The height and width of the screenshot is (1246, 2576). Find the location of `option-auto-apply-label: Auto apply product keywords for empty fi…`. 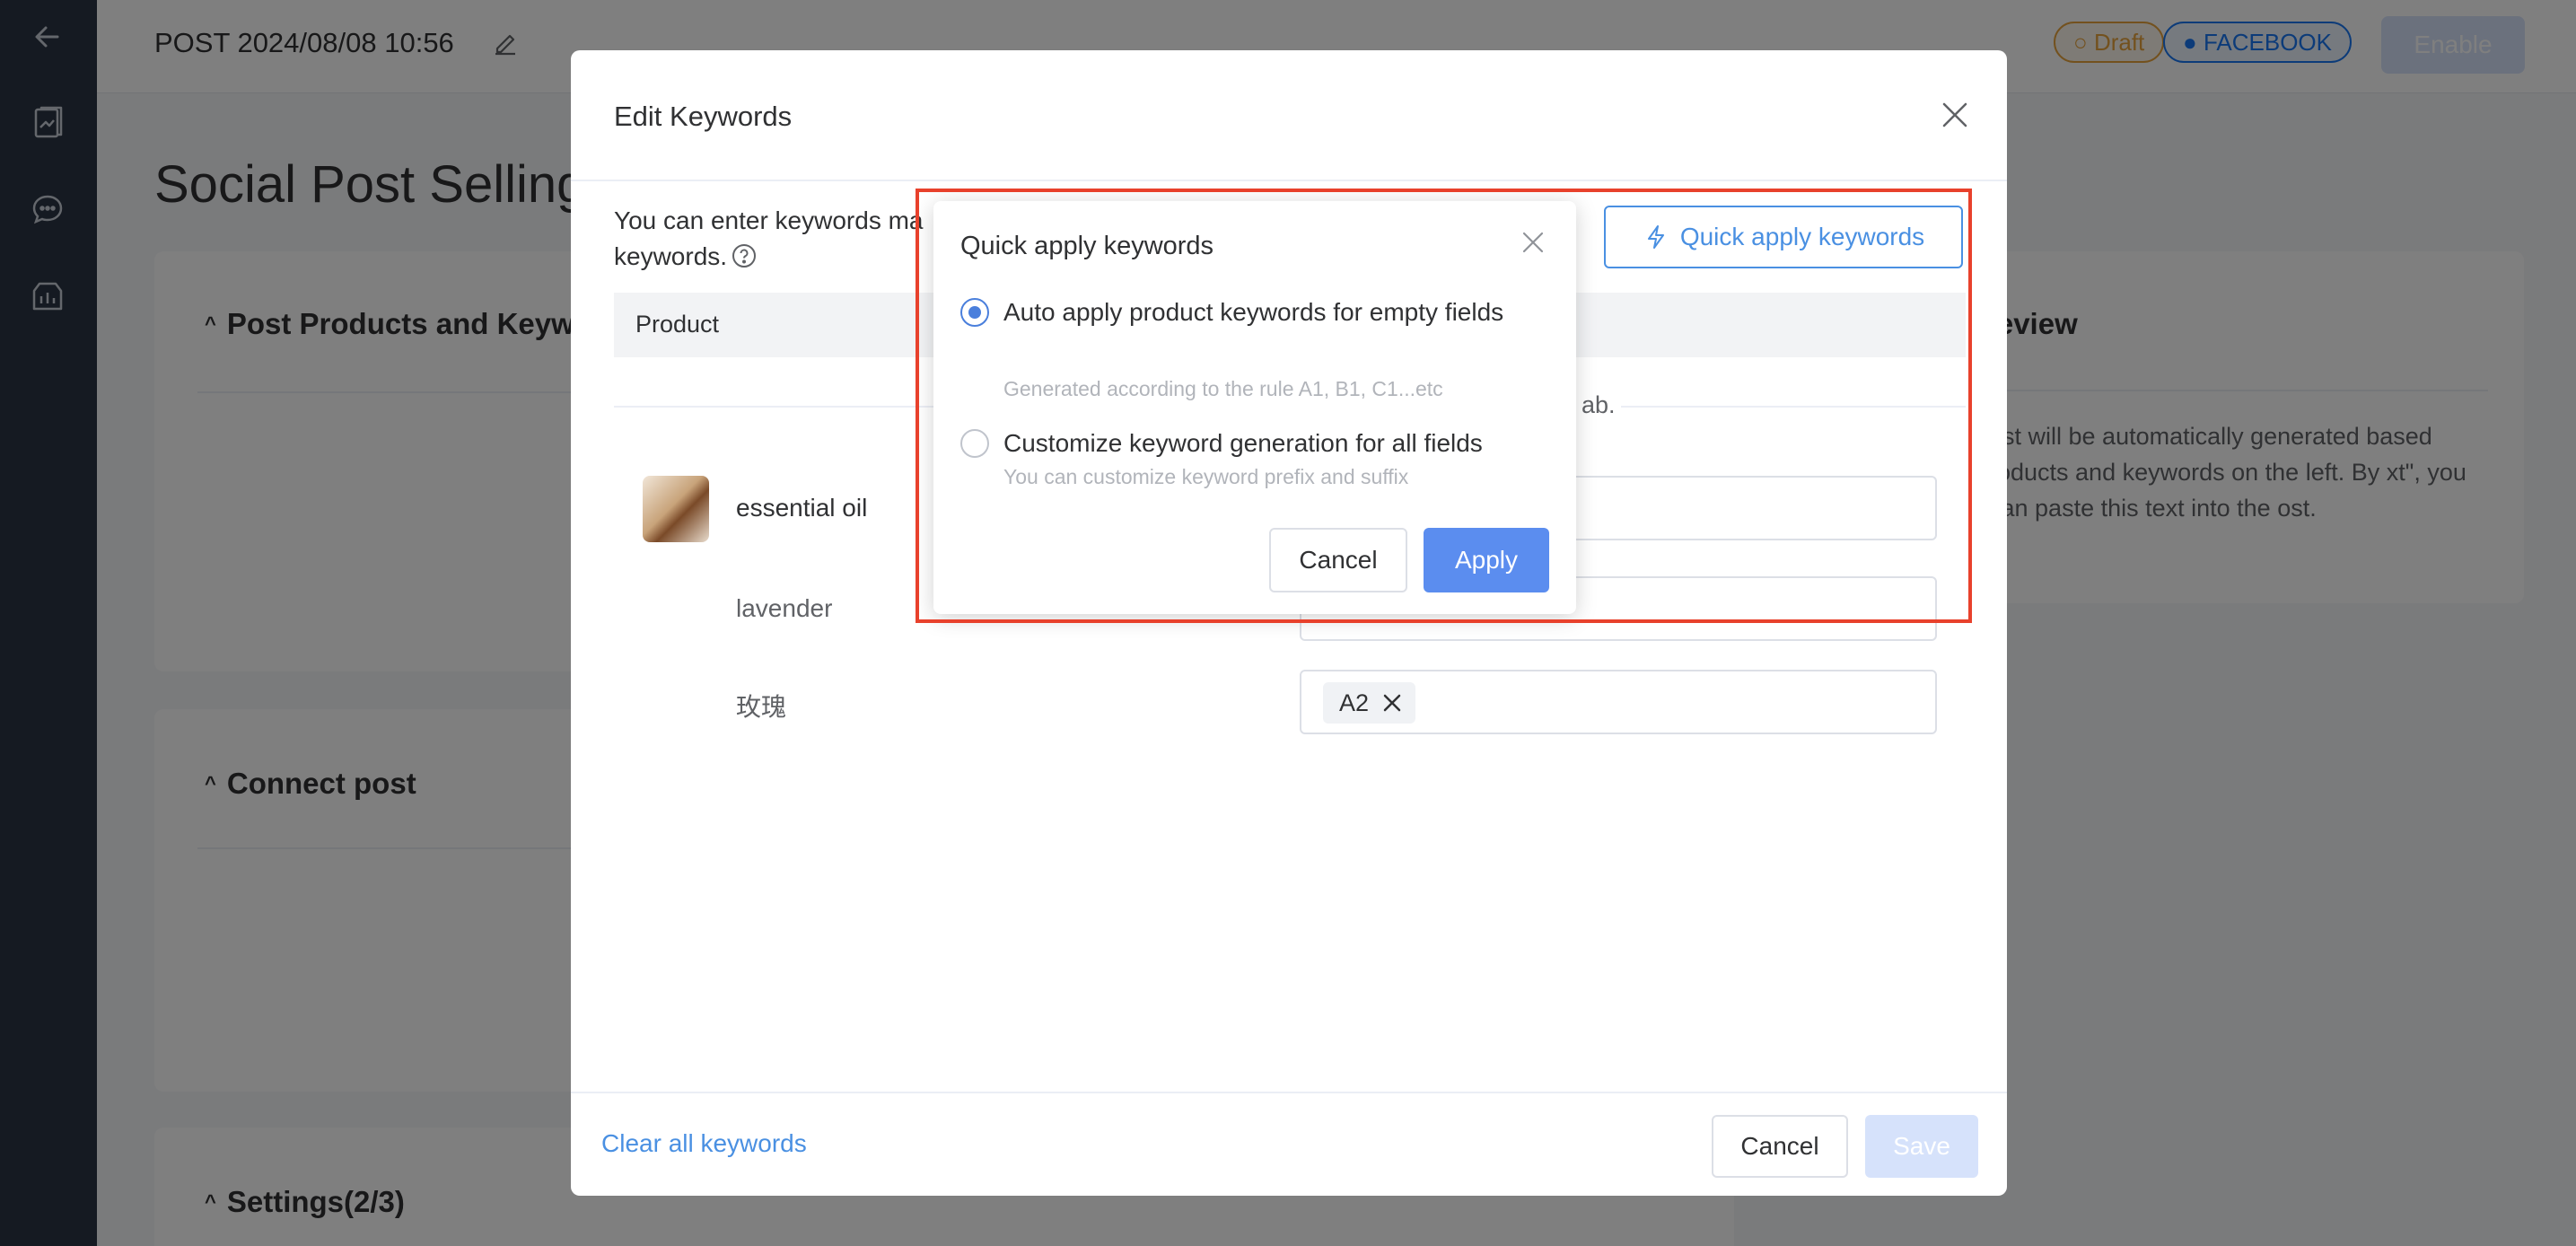

option-auto-apply-label: Auto apply product keywords for empty fi… is located at coordinates (1272, 312).